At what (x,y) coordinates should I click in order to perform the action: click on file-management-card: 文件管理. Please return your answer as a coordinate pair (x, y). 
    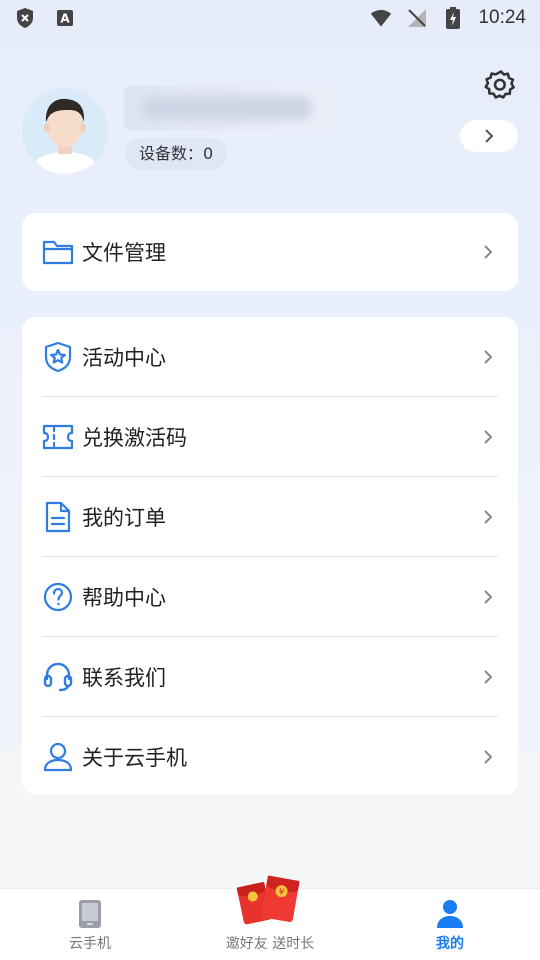
    Looking at the image, I should click on (270, 252).